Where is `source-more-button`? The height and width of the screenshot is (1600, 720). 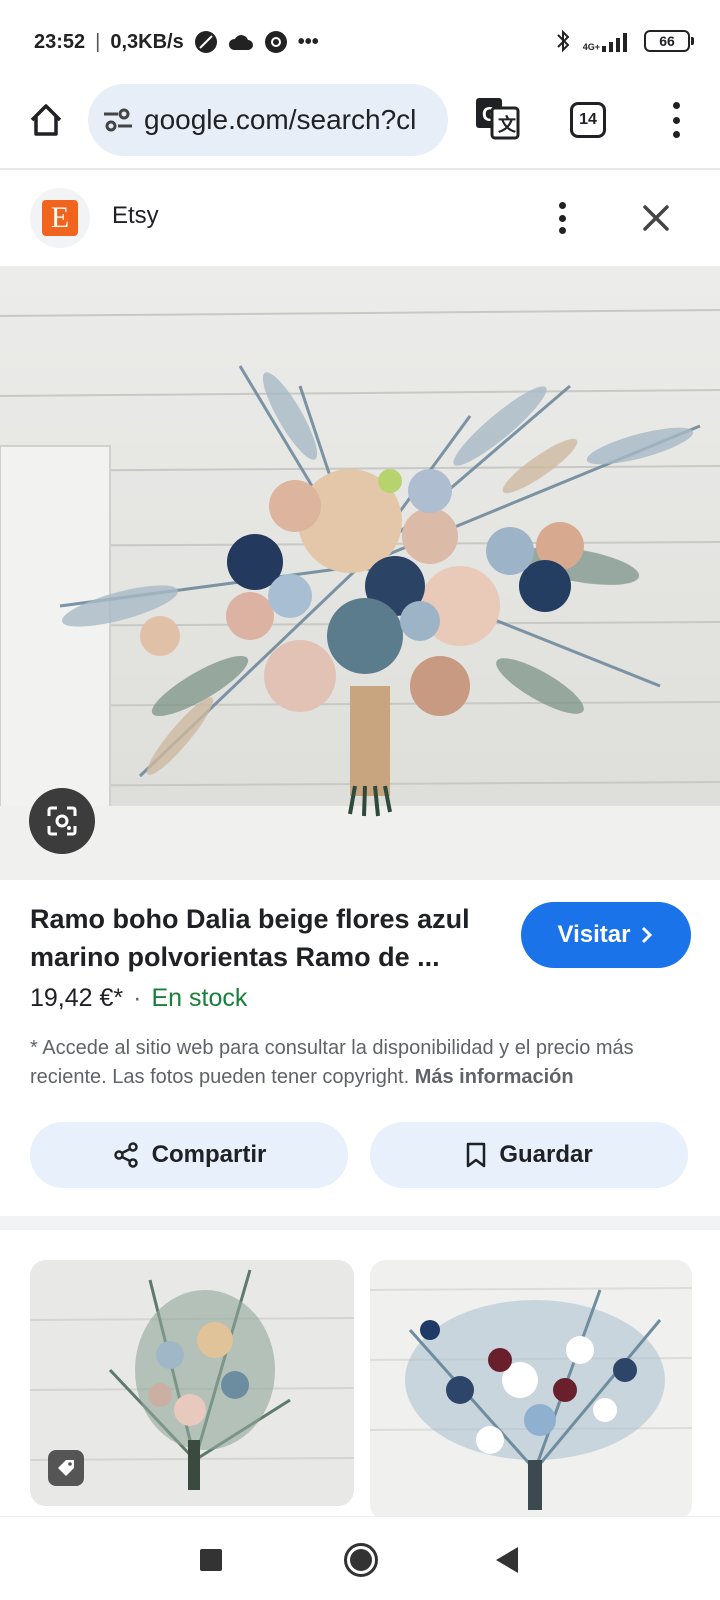
source-more-button is located at coordinates (562, 218).